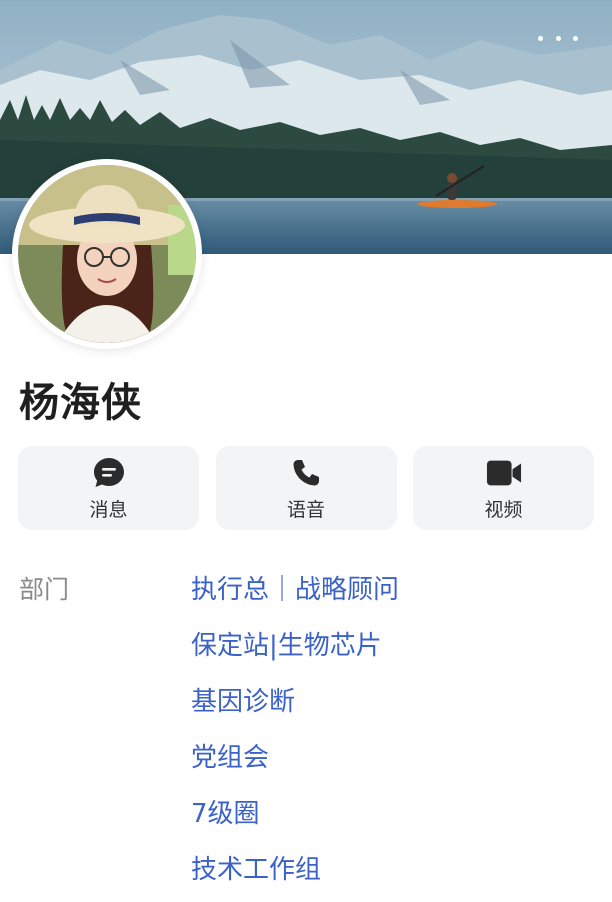  What do you see at coordinates (503, 509) in the screenshot?
I see `video-label: 视频` at bounding box center [503, 509].